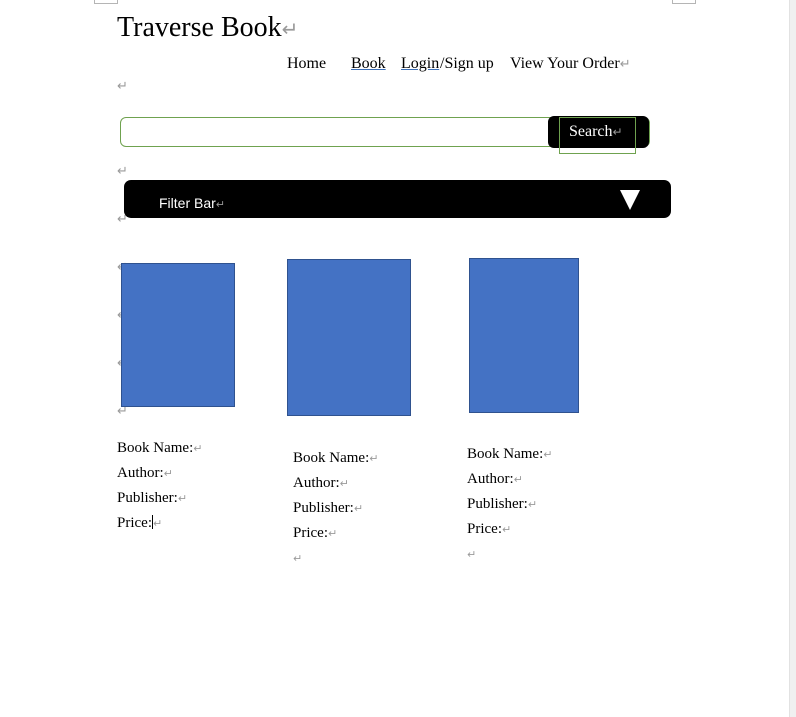 This screenshot has height=717, width=796. I want to click on filter-bar-label: Filter Bar↵, so click(192, 204).